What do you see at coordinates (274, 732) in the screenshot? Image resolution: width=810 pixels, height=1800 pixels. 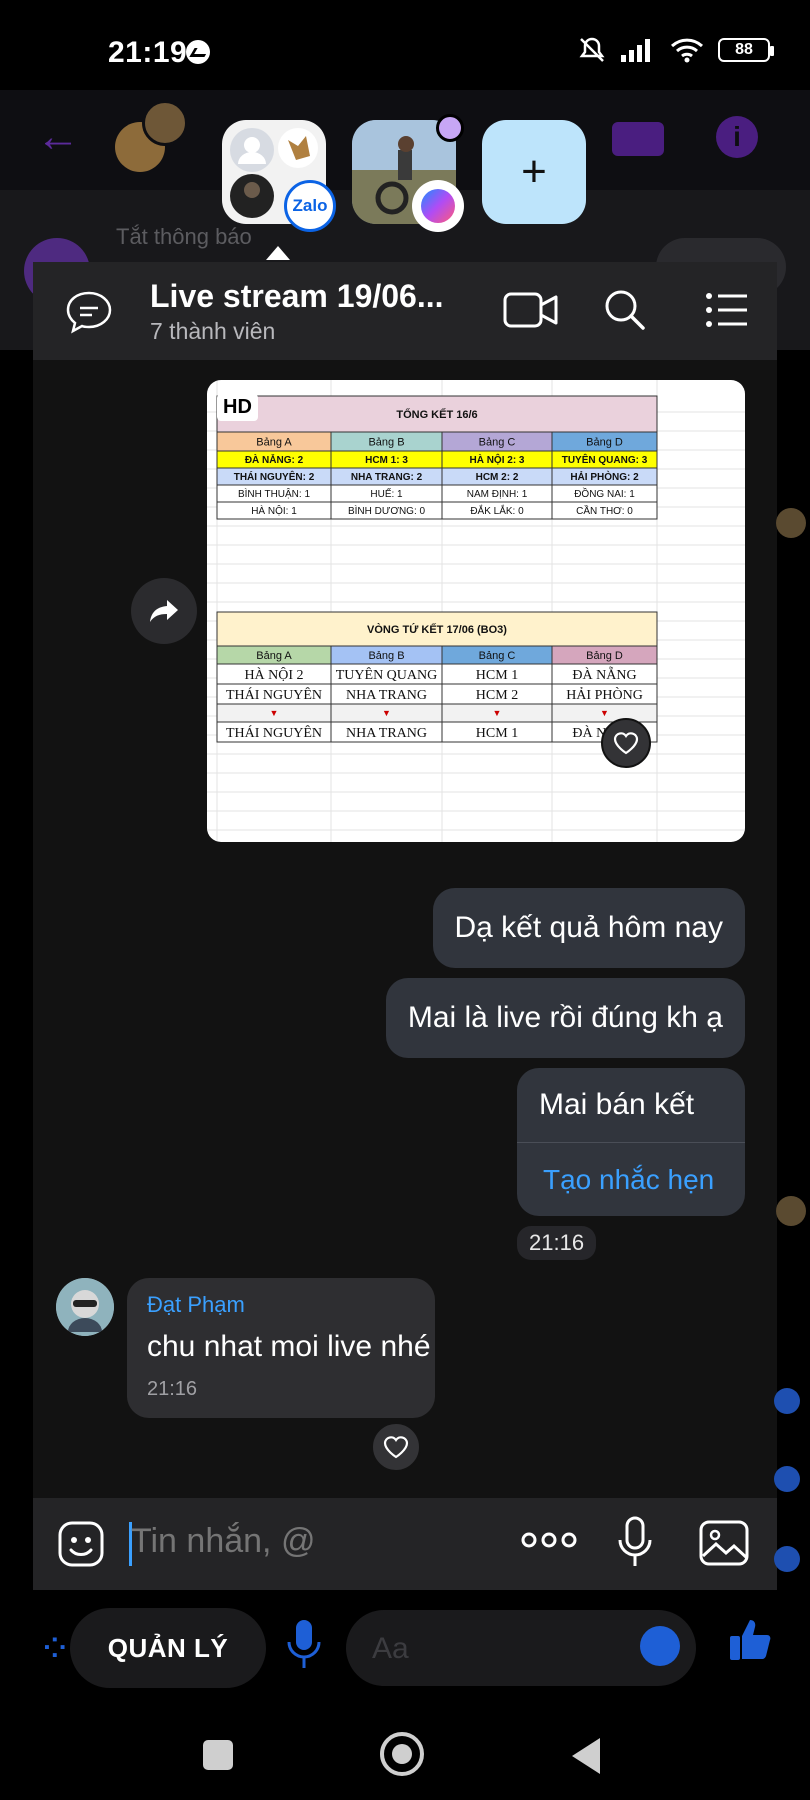 I see `cell-text: THÁI NGUYÊN` at bounding box center [274, 732].